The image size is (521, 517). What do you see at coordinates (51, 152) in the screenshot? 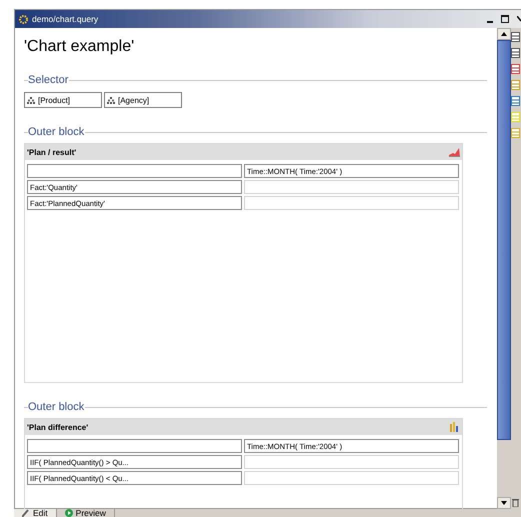
I see `panel-title: 'Plan / result'` at bounding box center [51, 152].